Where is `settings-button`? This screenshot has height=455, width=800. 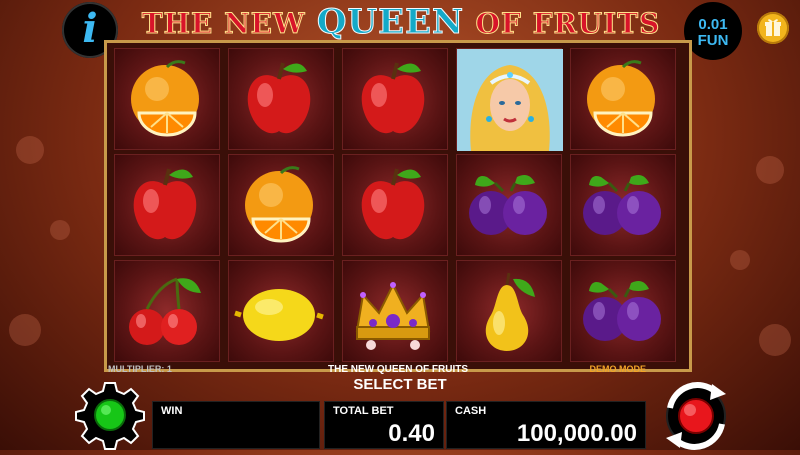 settings-button is located at coordinates (110, 415).